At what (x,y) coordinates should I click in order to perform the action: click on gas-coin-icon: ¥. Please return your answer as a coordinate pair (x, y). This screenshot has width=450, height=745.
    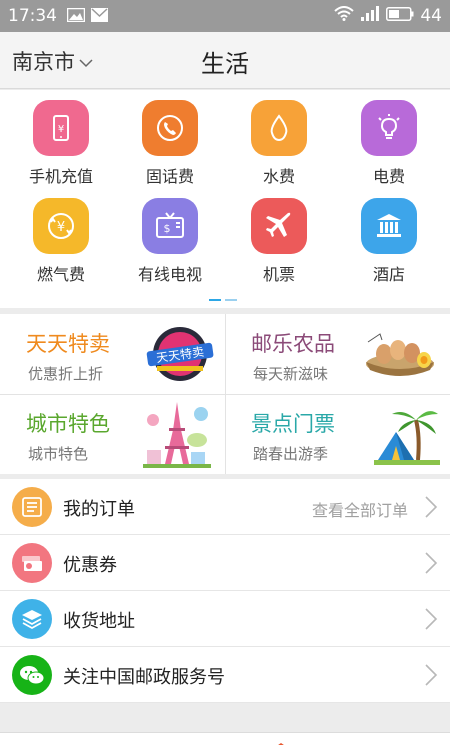
    Looking at the image, I should click on (61, 226).